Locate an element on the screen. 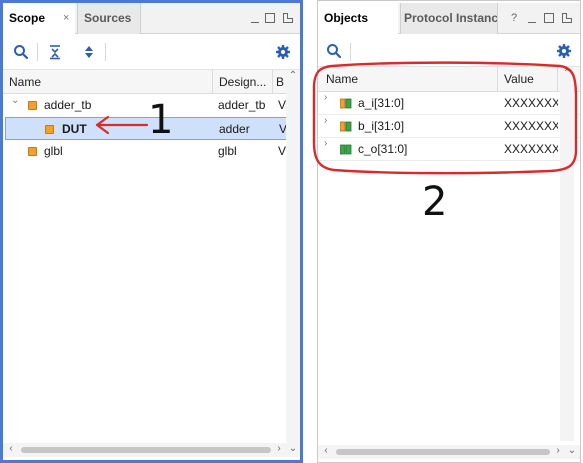 This screenshot has width=583, height=463. objects-tabbar: Objects Protocol Instanc ? is located at coordinates (449, 19).